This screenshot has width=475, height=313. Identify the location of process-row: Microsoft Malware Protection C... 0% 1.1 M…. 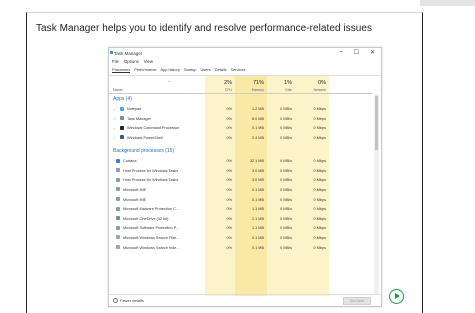
(241, 209).